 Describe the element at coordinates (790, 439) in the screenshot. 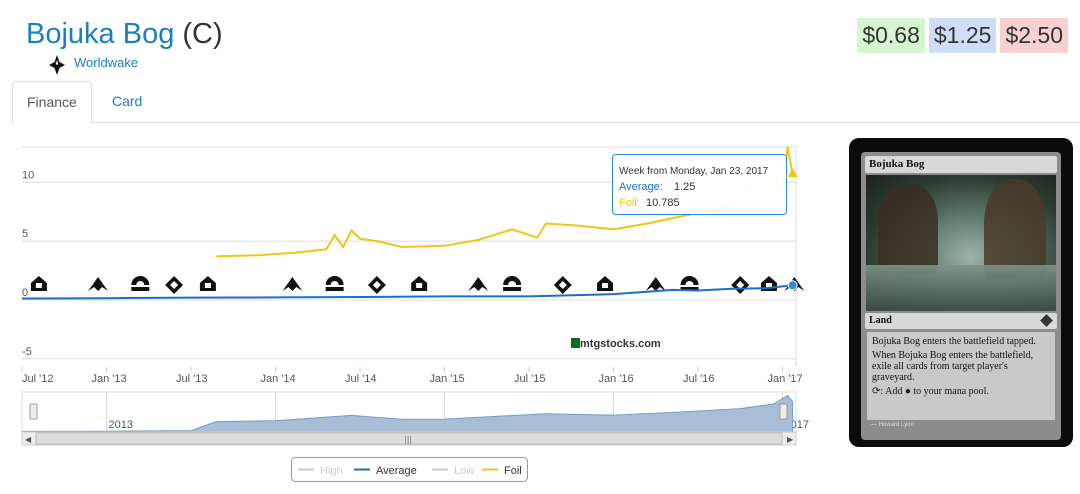

I see `scroll-right-icon: ▶` at that location.